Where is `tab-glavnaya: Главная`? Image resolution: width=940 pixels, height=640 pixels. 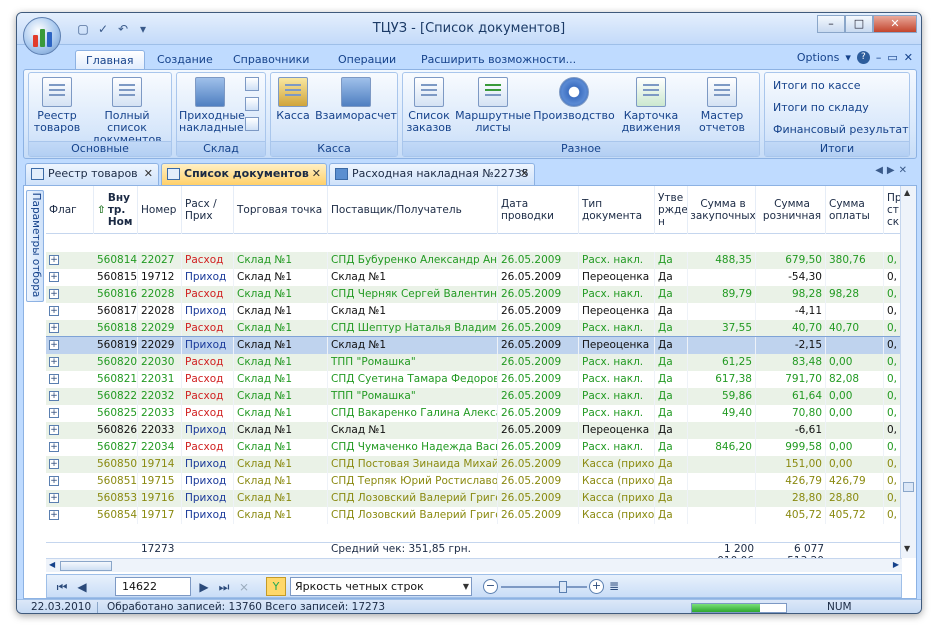
tab-glavnaya: Главная is located at coordinates (110, 60).